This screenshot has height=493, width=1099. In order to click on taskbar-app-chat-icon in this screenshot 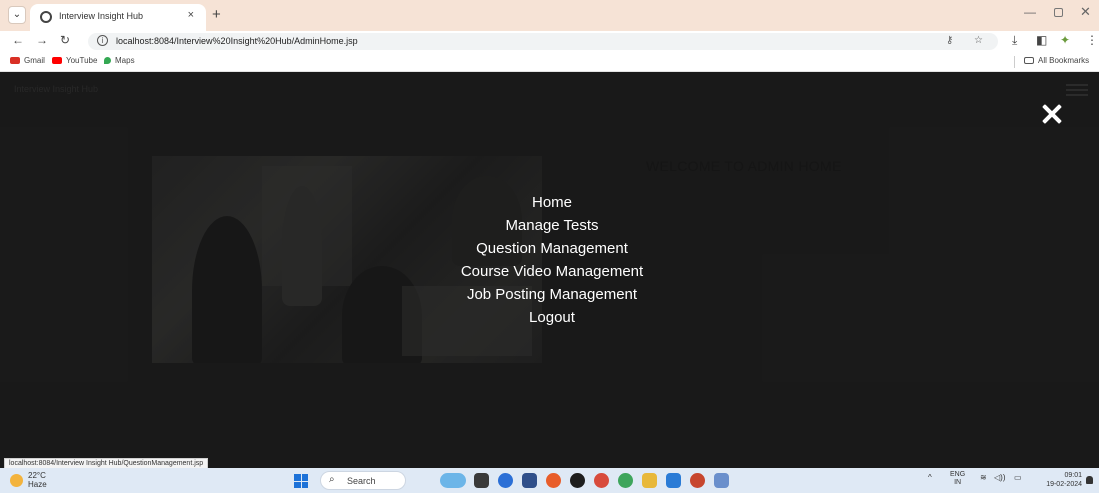, I will do `click(505, 480)`.